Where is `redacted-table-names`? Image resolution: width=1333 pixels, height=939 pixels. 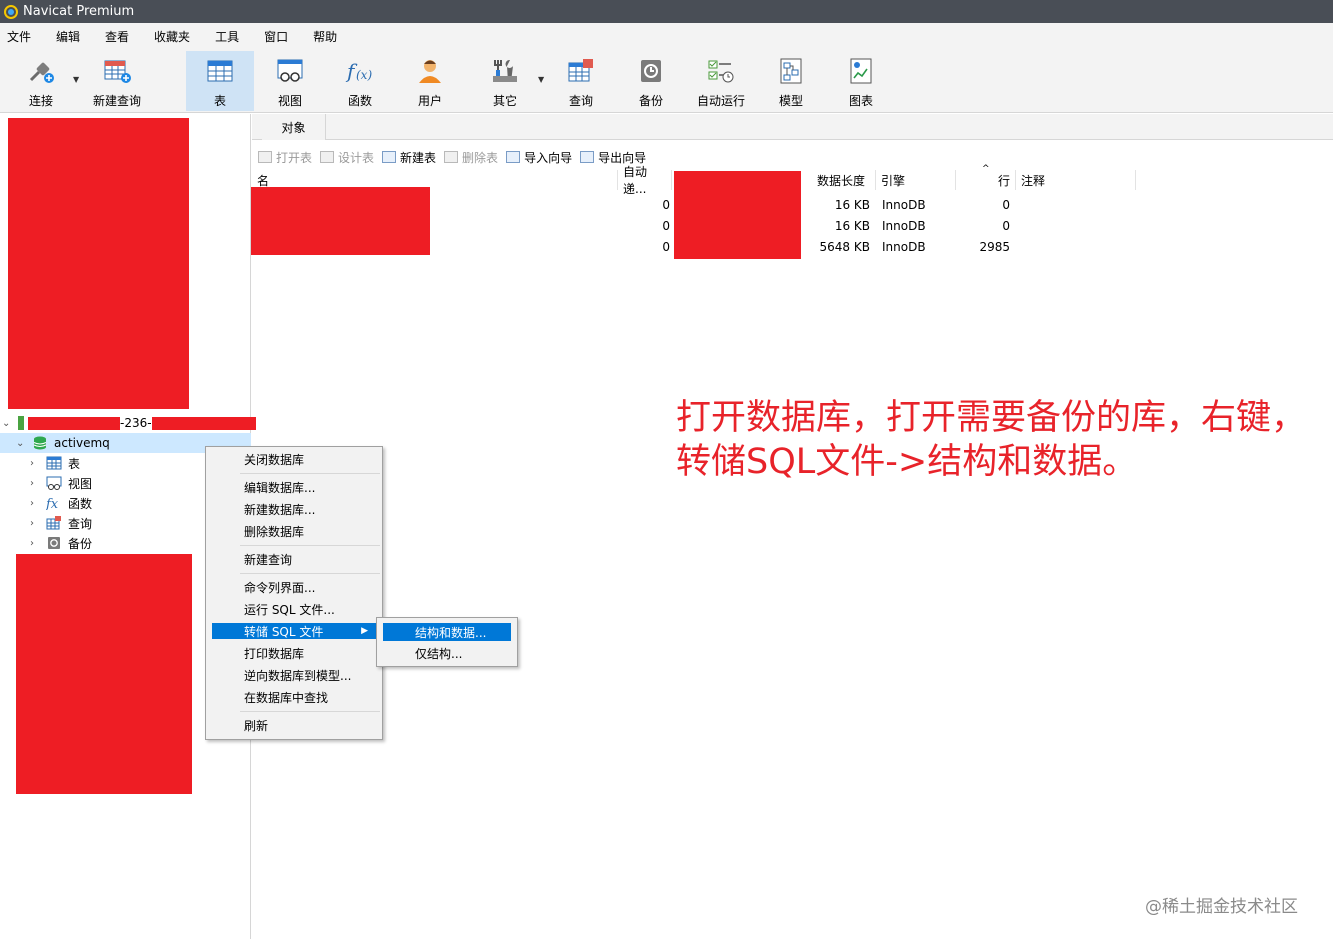
redacted-table-names is located at coordinates (340, 221).